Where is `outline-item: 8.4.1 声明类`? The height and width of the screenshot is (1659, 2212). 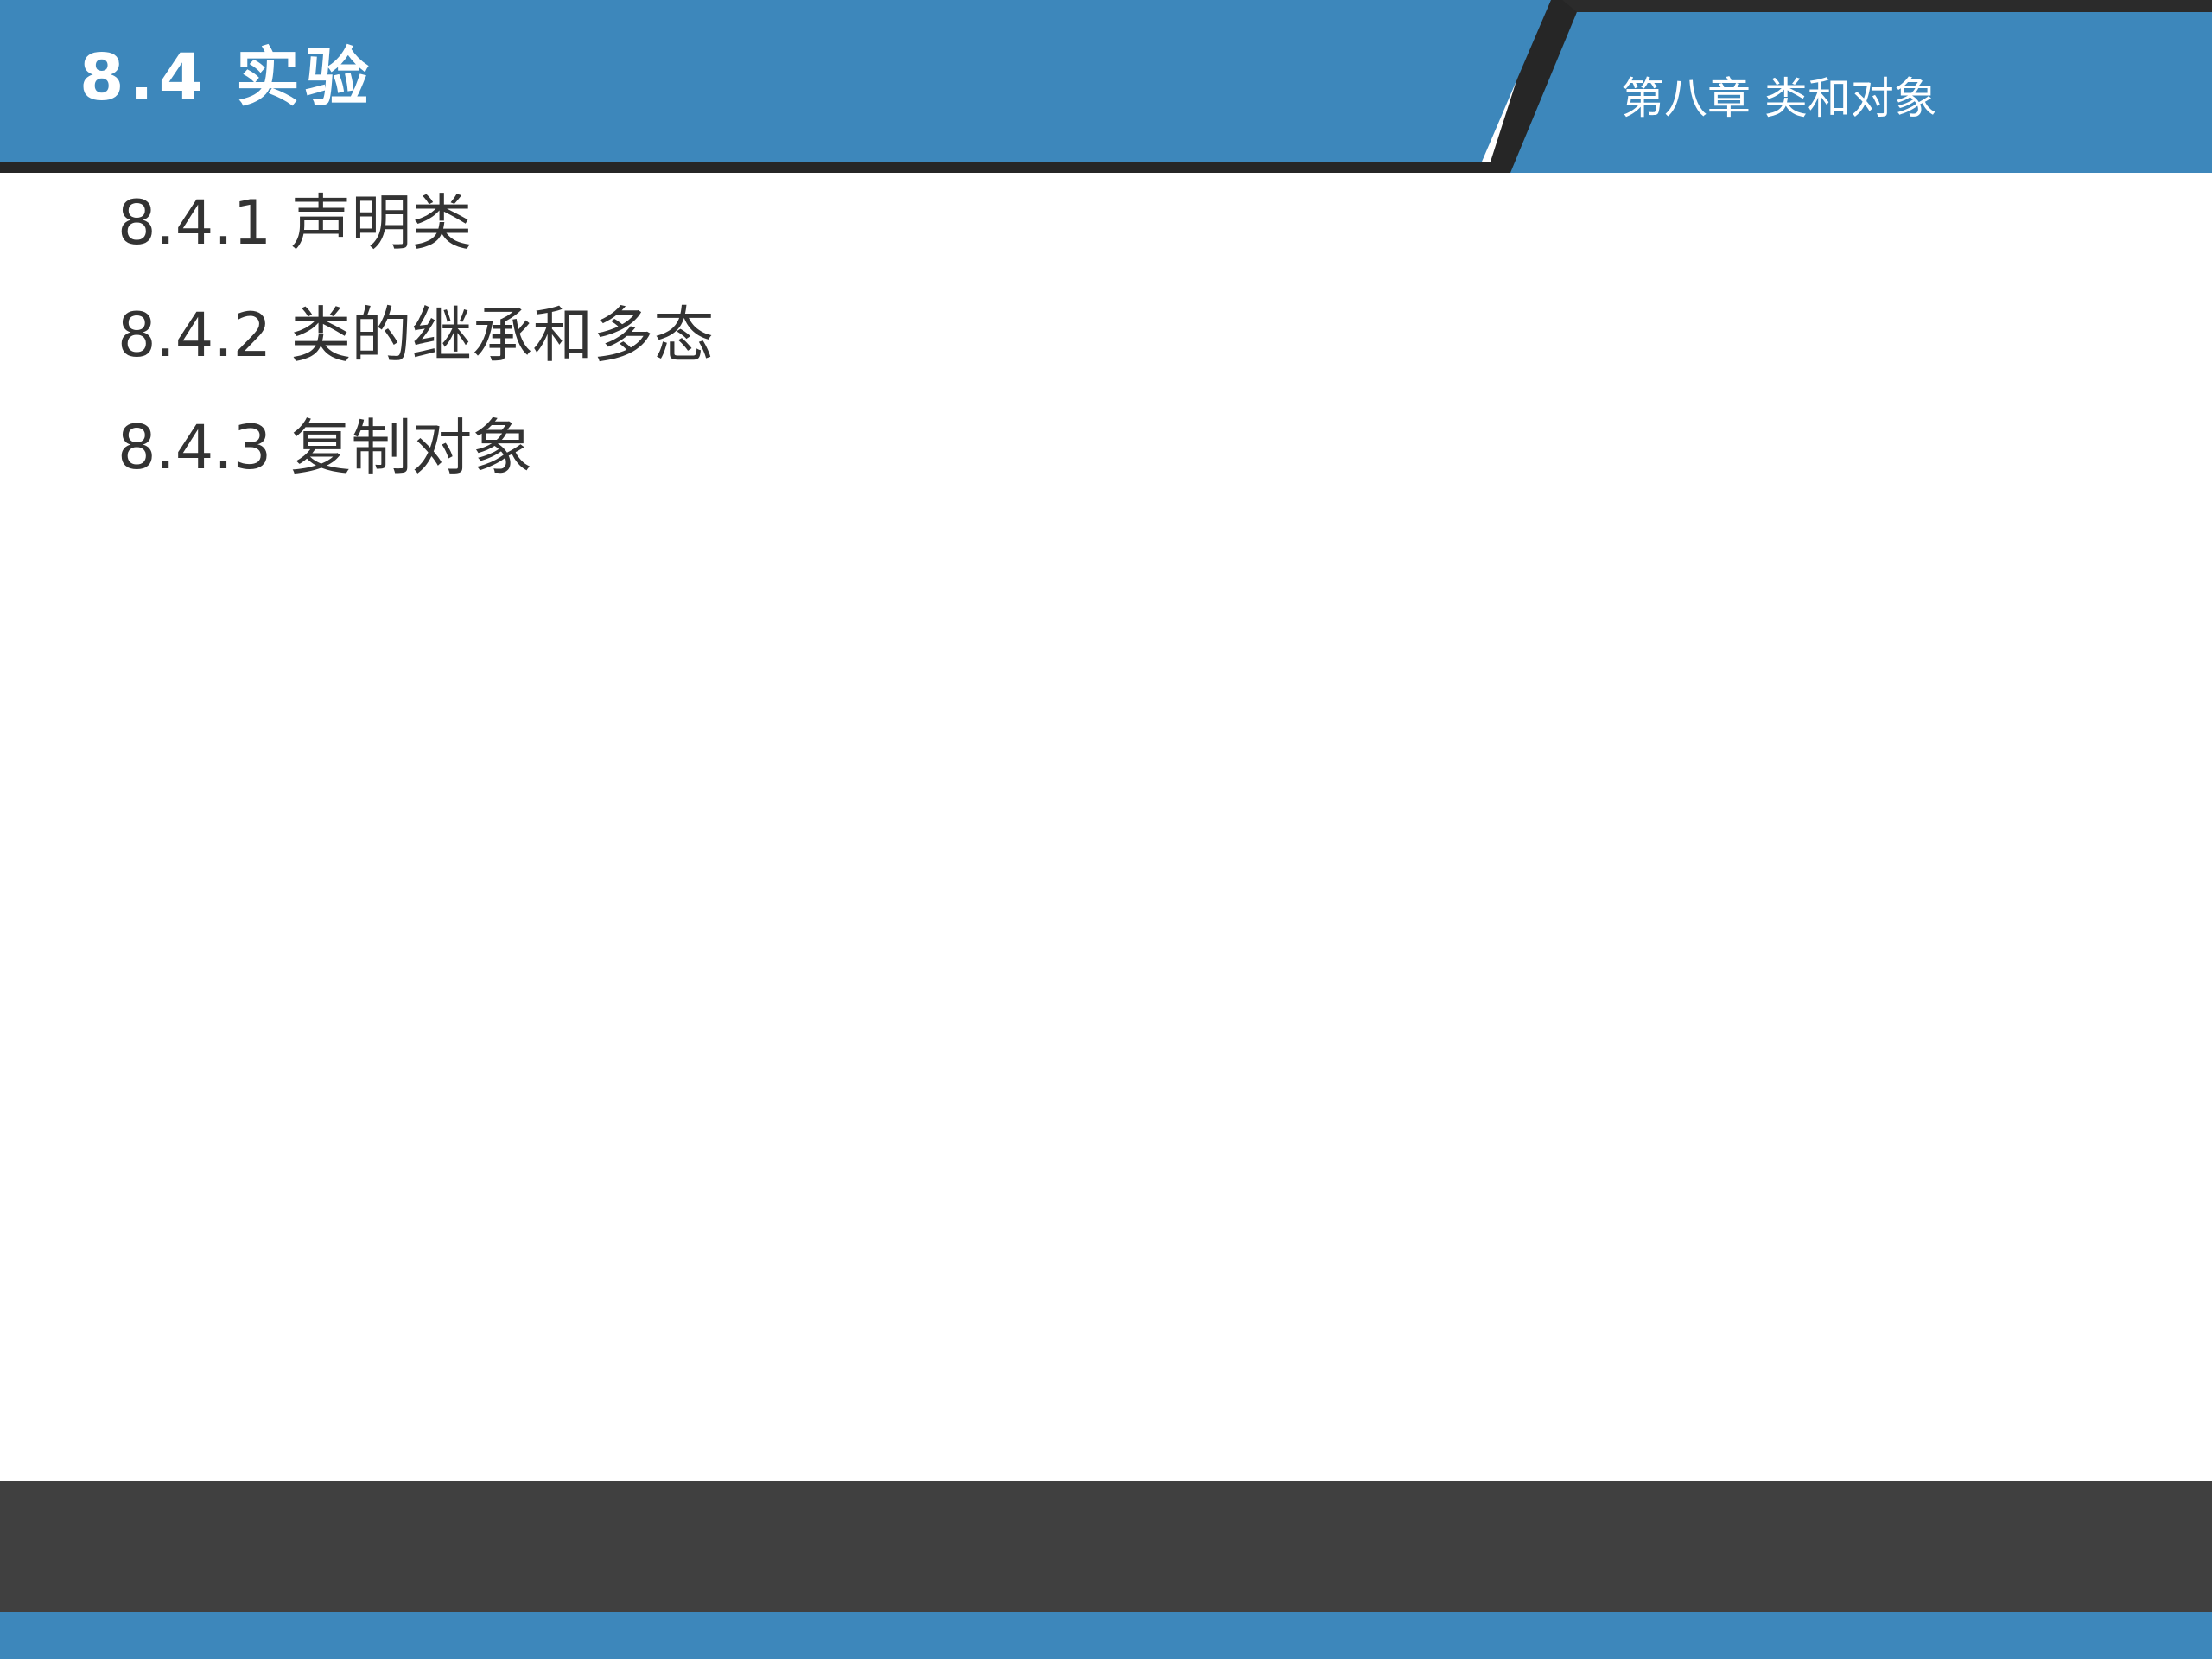
outline-item: 8.4.1 声明类 is located at coordinates (295, 223).